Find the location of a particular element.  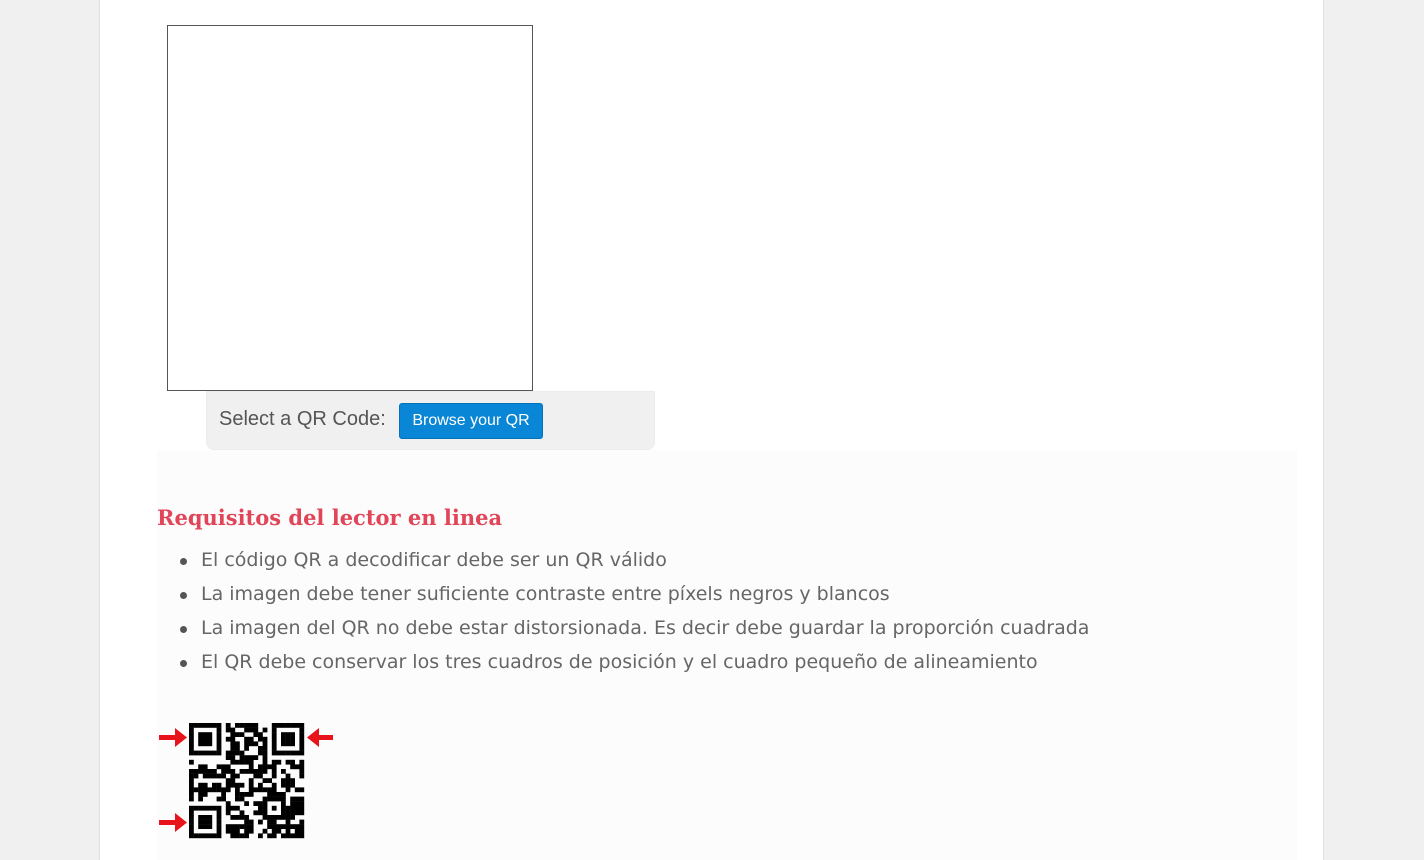

requirements-title: Requisitos del lector en linea is located at coordinates (330, 517).